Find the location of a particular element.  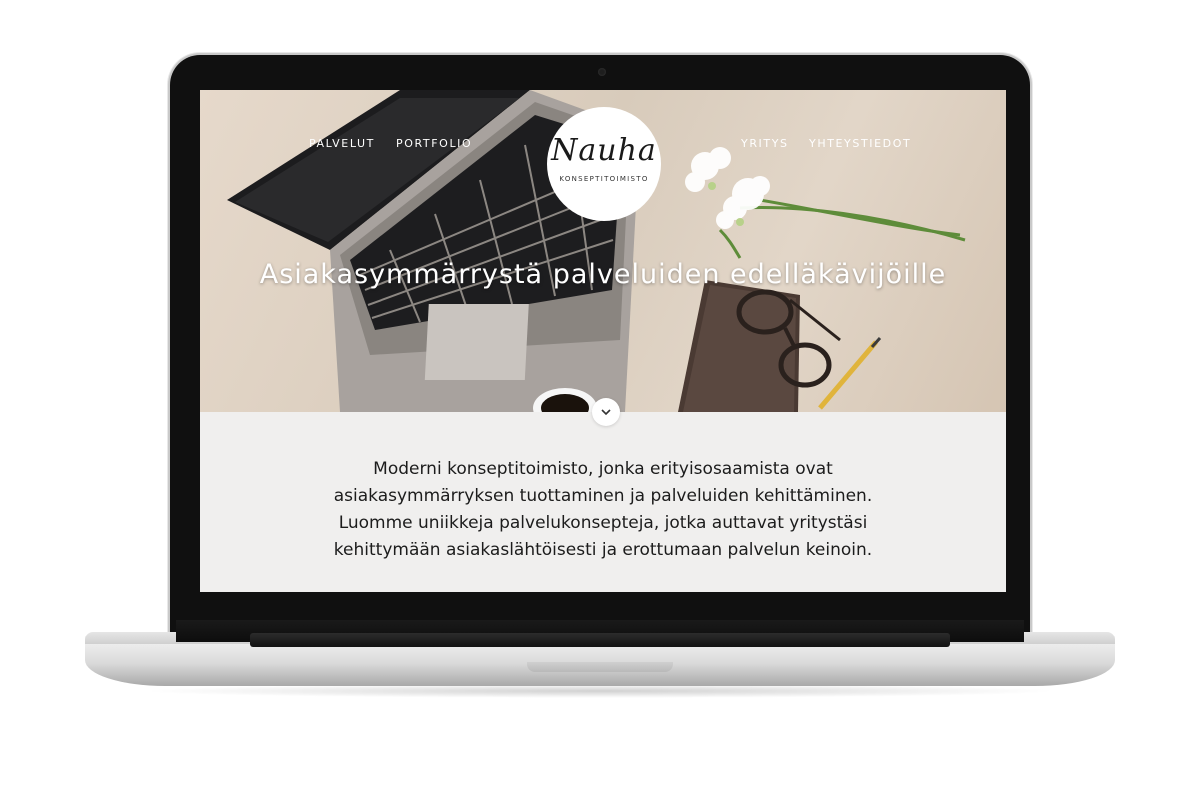

logo-script: Nauha is located at coordinates (604, 150).